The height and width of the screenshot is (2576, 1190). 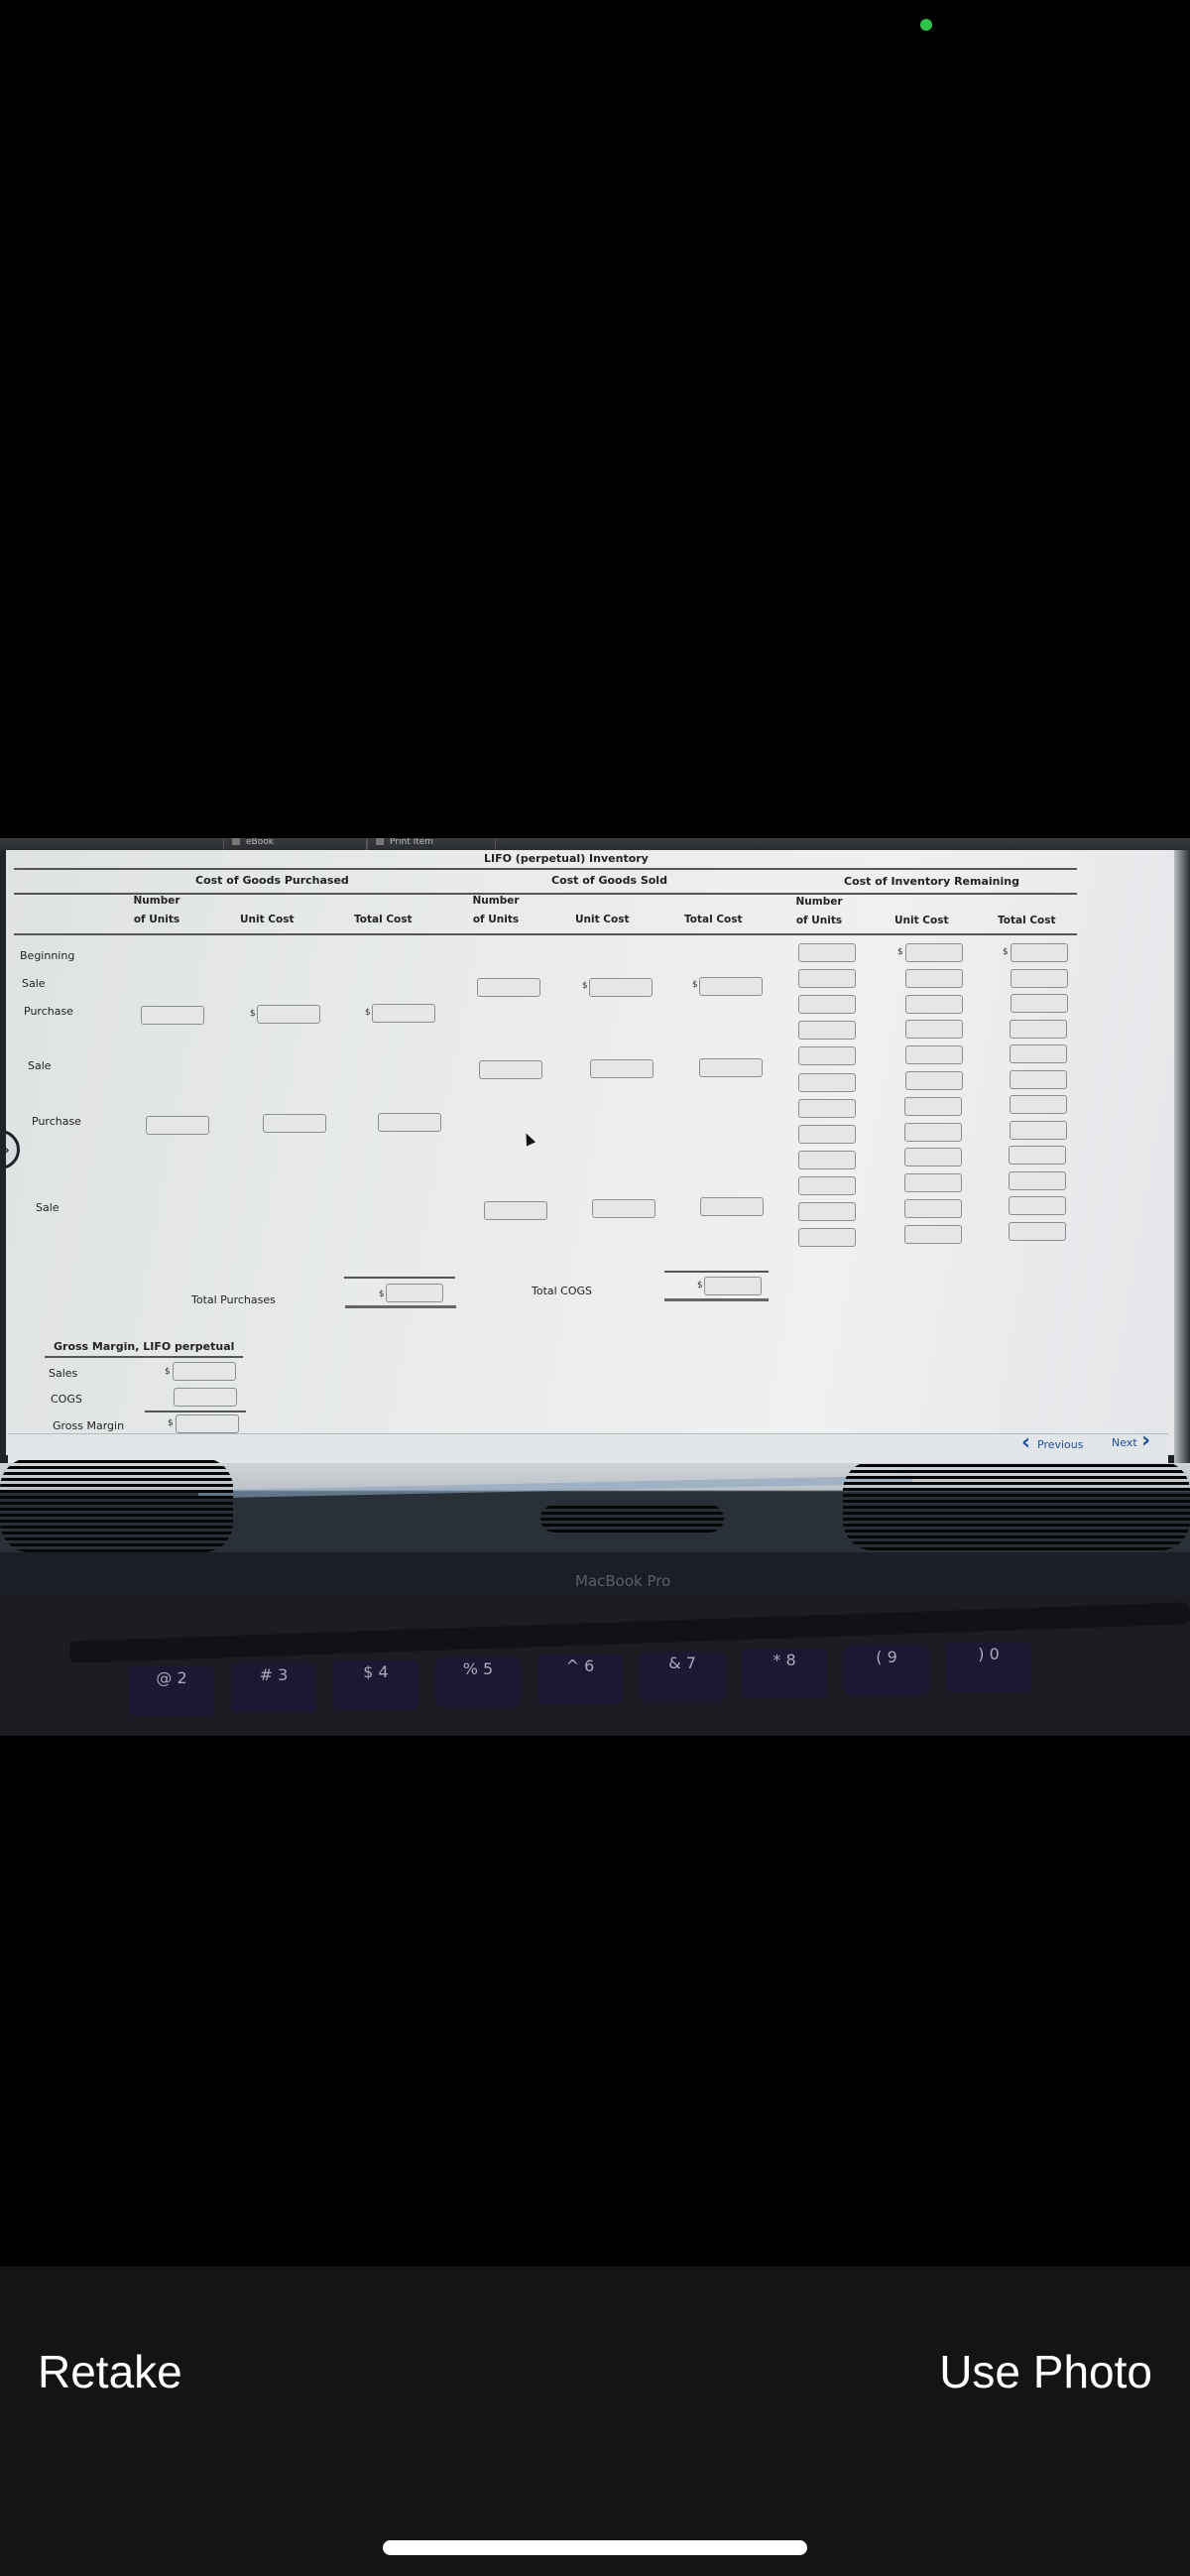 I want to click on next-button: Next, so click(x=1124, y=1442).